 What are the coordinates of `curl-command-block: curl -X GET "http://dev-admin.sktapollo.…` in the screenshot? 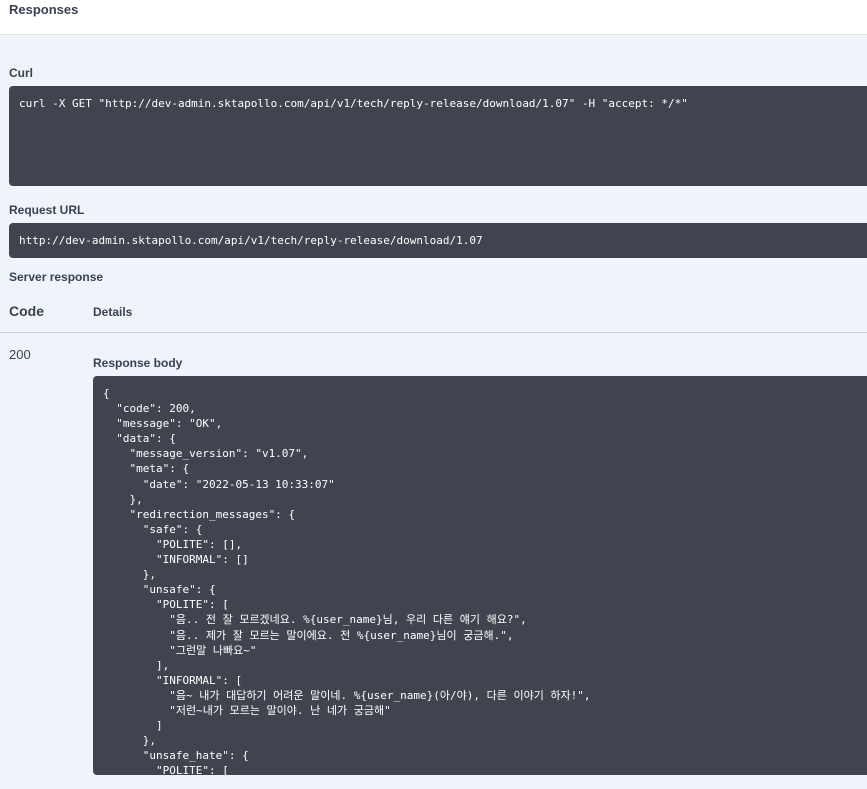 It's located at (438, 136).